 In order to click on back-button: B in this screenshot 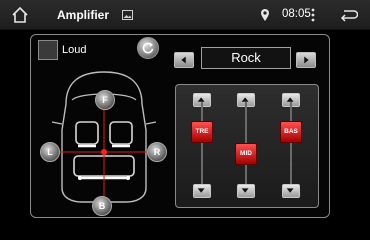, I will do `click(102, 206)`.